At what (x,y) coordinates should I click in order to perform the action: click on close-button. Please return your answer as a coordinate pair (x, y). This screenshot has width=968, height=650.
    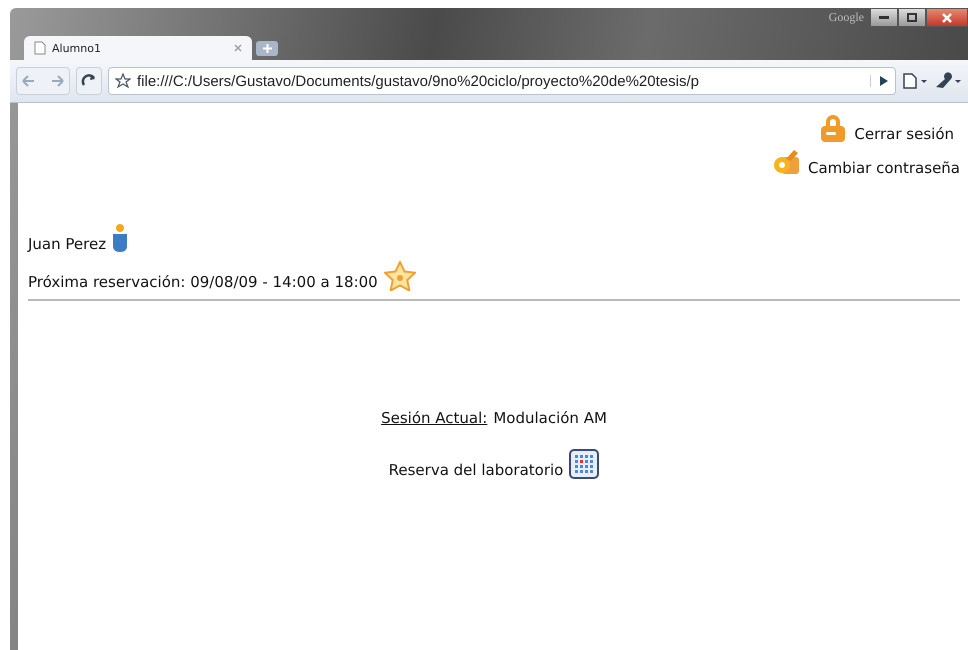
    Looking at the image, I should click on (947, 17).